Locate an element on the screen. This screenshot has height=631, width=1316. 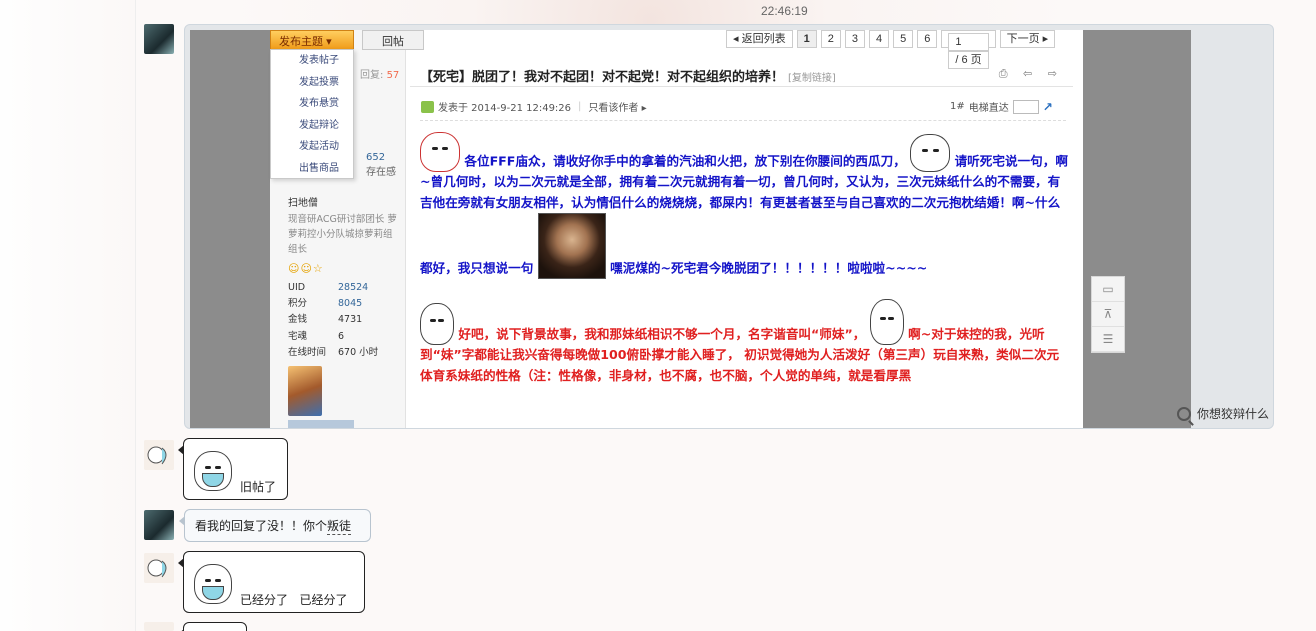
go-icon: ↗ is located at coordinates (1048, 107).